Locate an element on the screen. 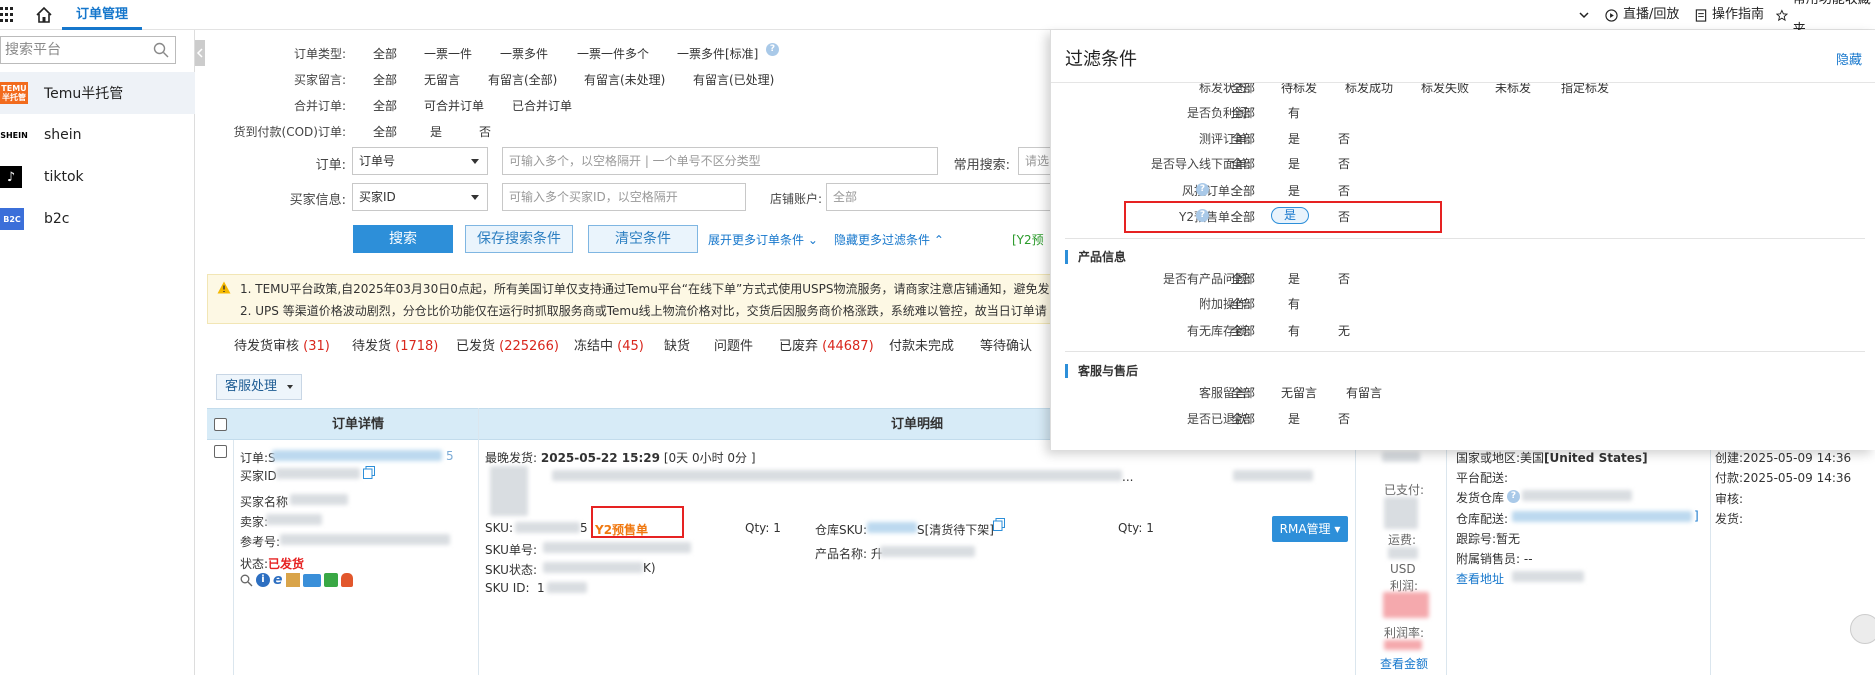 This screenshot has height=675, width=1875. sidebar-collapse-button is located at coordinates (200, 53).